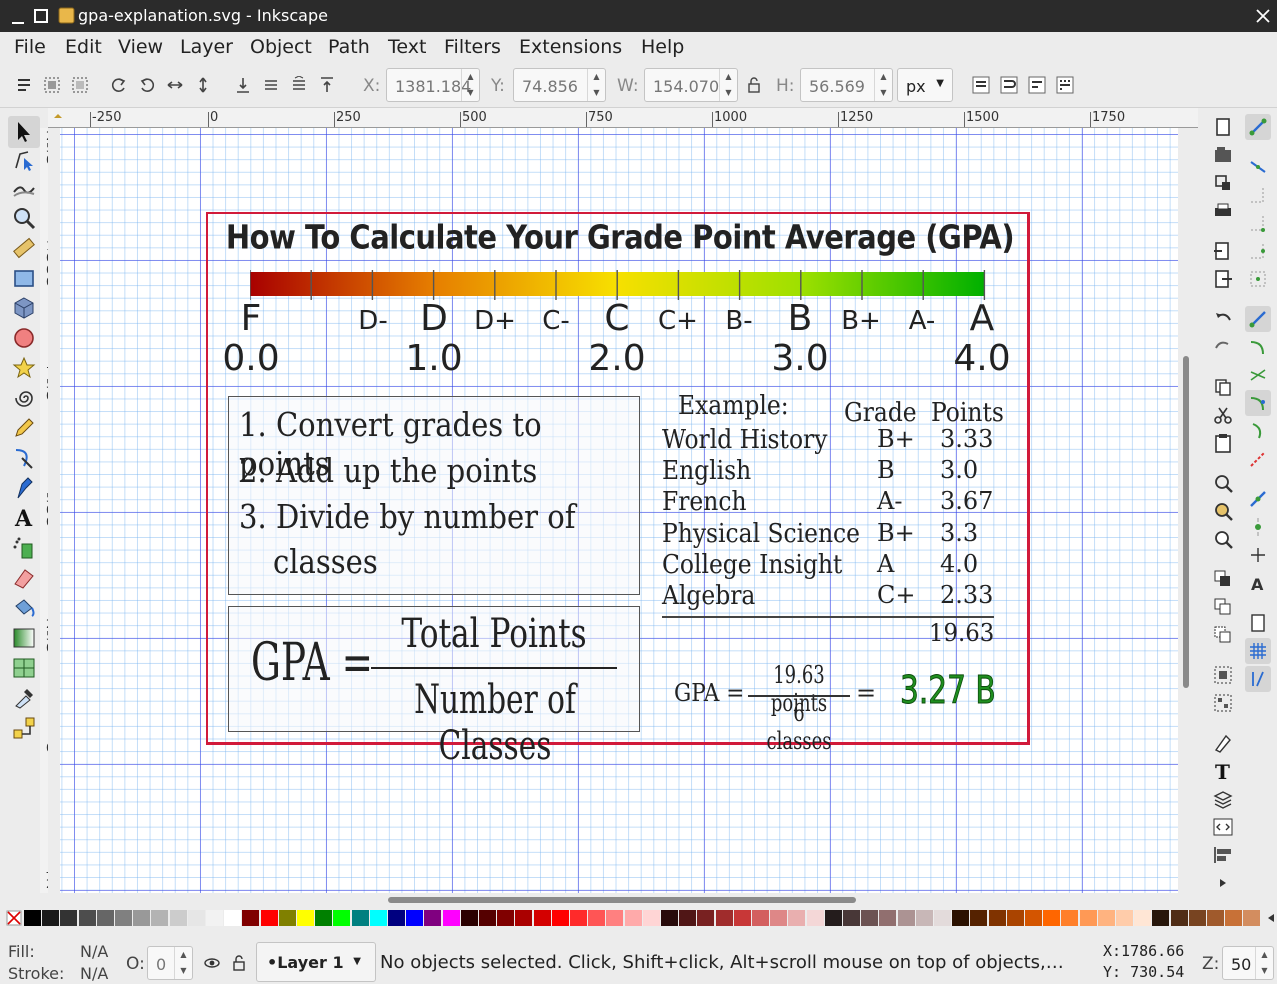 The width and height of the screenshot is (1277, 984). What do you see at coordinates (1009, 85) in the screenshot?
I see `scale-corners-icon` at bounding box center [1009, 85].